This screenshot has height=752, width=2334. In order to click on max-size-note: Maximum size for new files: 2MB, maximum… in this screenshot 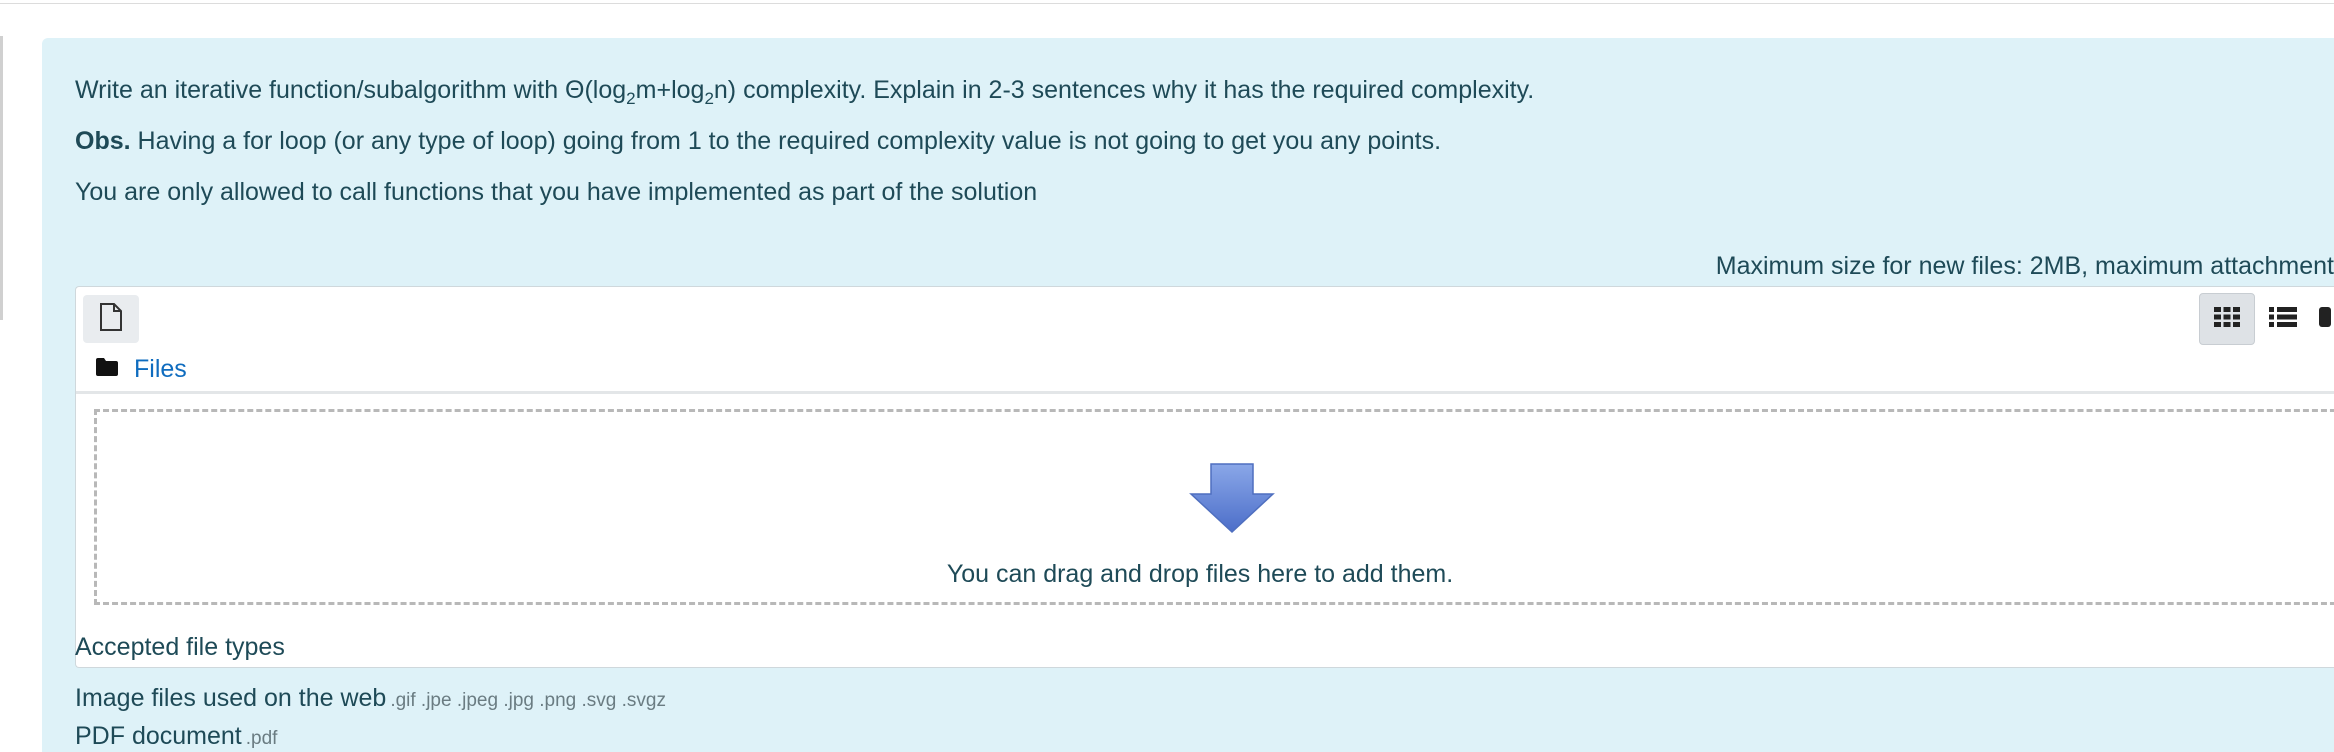, I will do `click(2024, 266)`.